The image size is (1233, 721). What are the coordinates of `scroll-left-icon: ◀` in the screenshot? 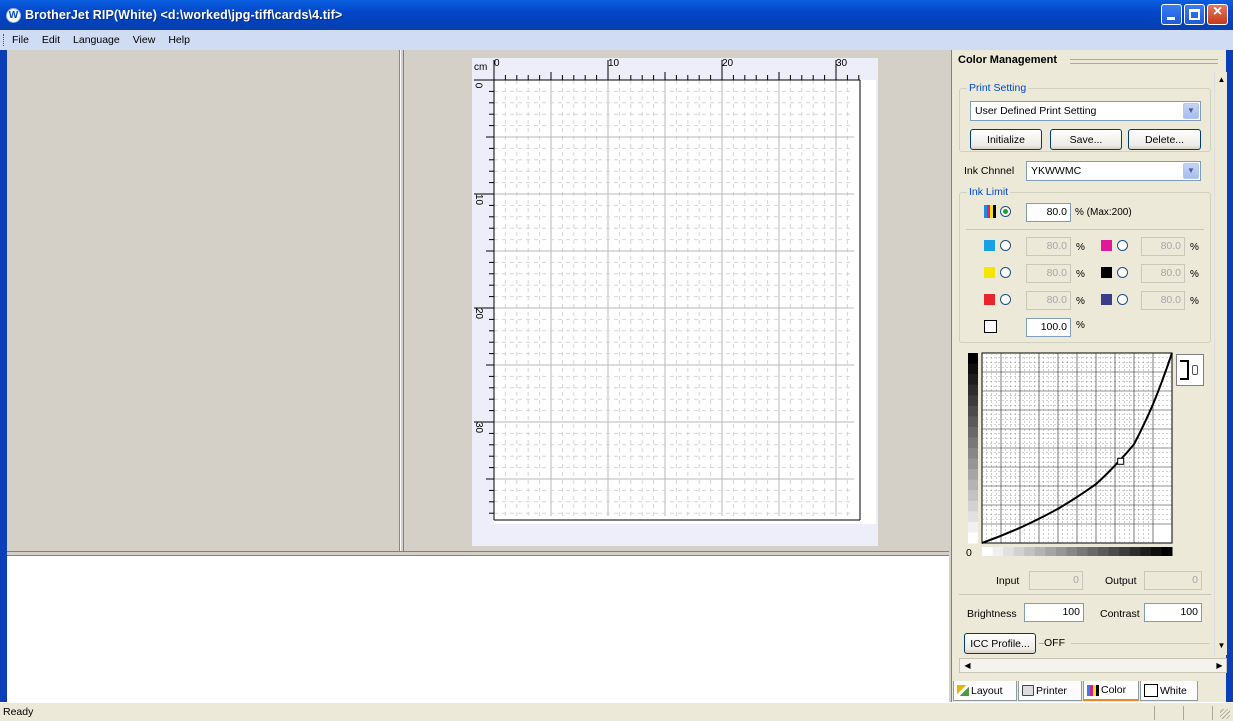 It's located at (967, 665).